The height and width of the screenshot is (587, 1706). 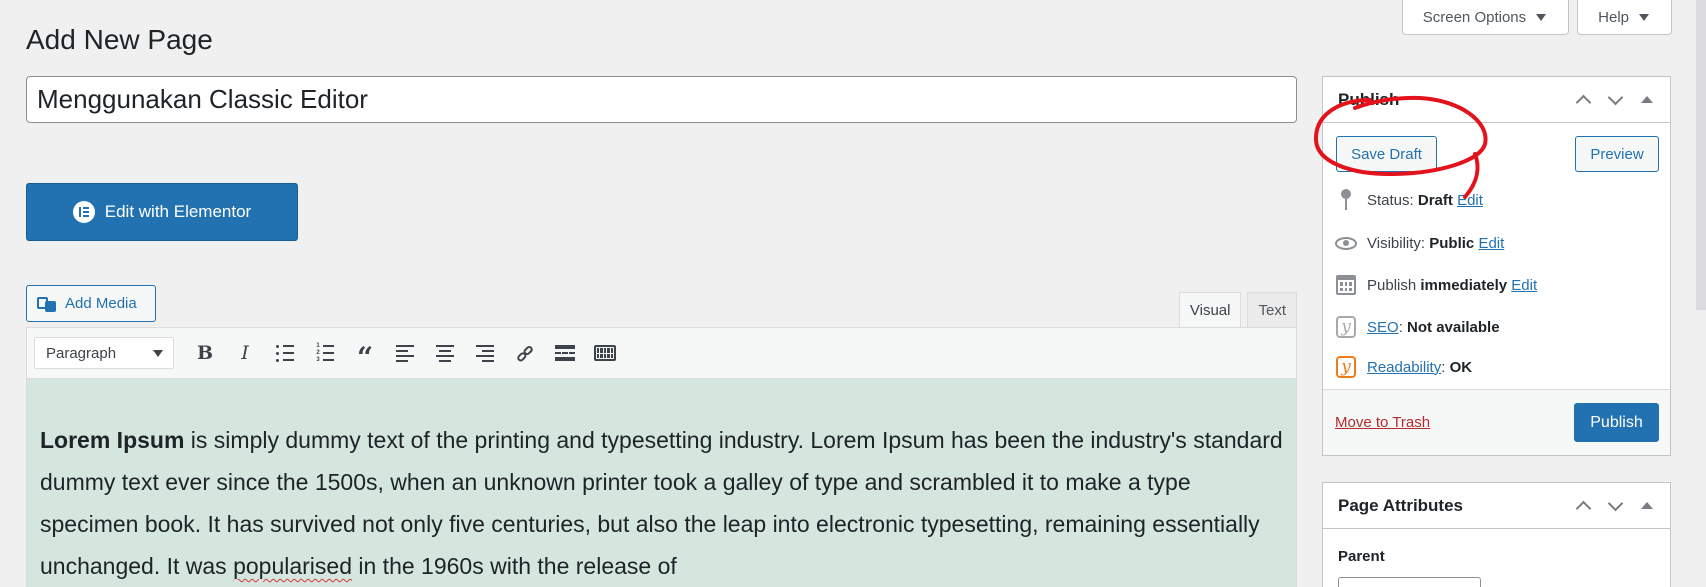 What do you see at coordinates (285, 353) in the screenshot?
I see `bullet-list-icon` at bounding box center [285, 353].